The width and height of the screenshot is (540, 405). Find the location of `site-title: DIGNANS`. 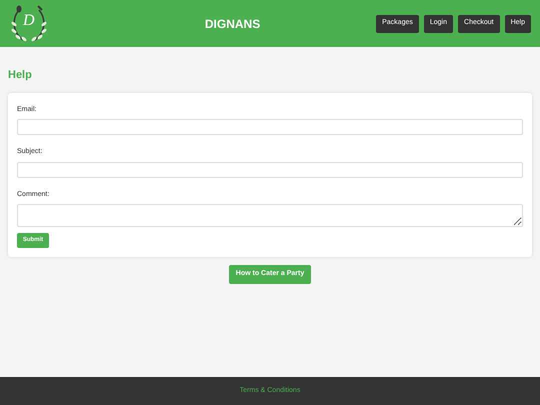

site-title: DIGNANS is located at coordinates (232, 24).